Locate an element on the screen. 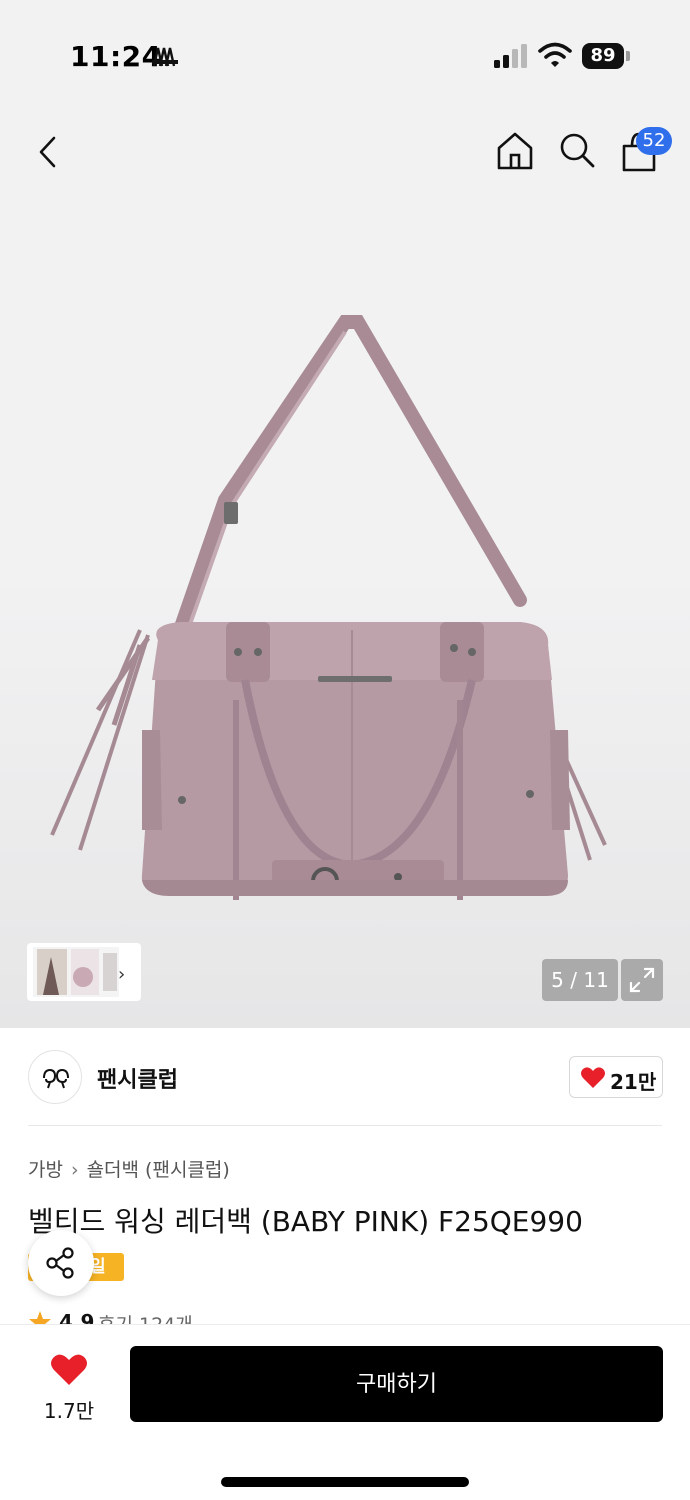 This screenshot has width=690, height=1500. home-icon is located at coordinates (515, 151).